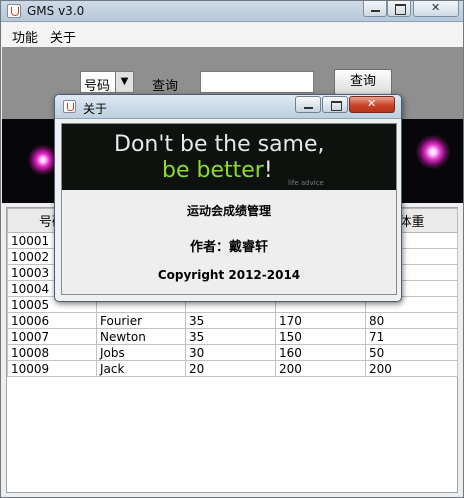  I want to click on main-titlebar: GMS v3.0, so click(232, 11).